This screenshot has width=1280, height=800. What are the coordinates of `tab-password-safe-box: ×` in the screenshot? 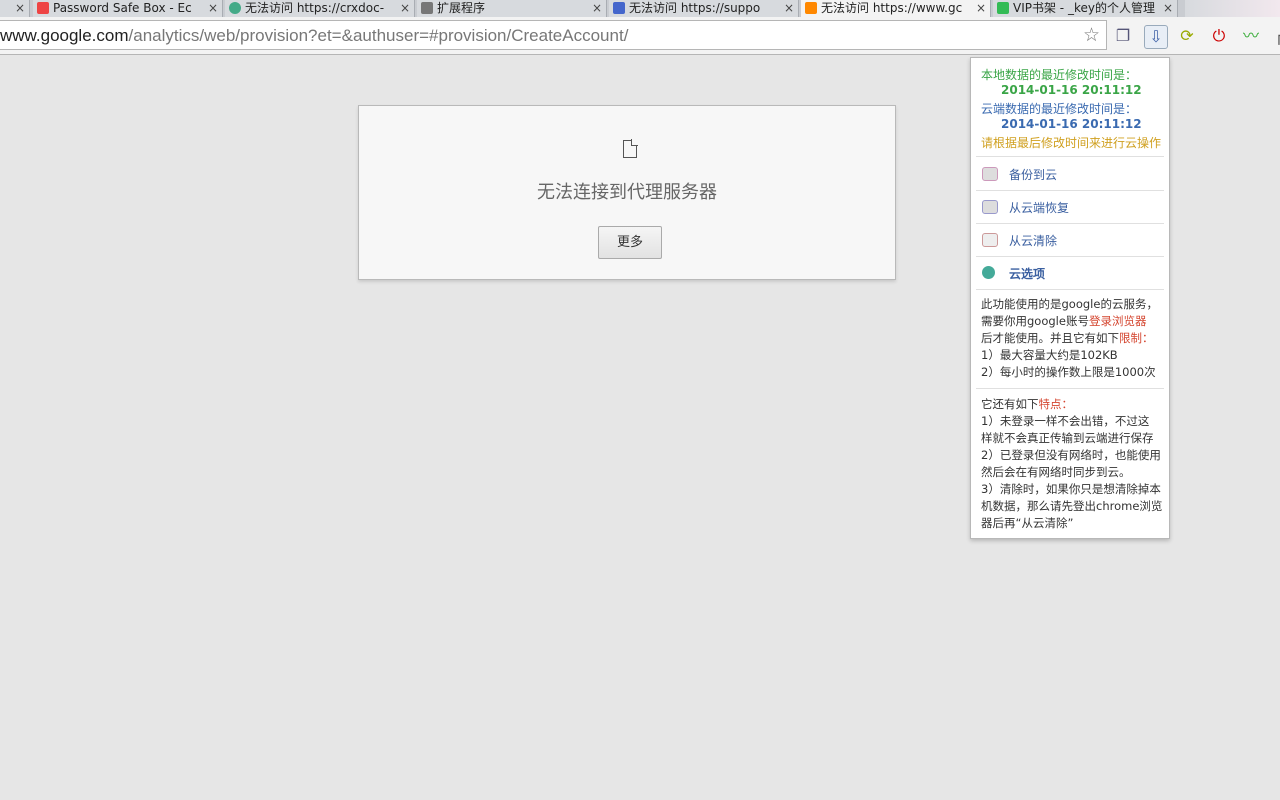 It's located at (15, 8).